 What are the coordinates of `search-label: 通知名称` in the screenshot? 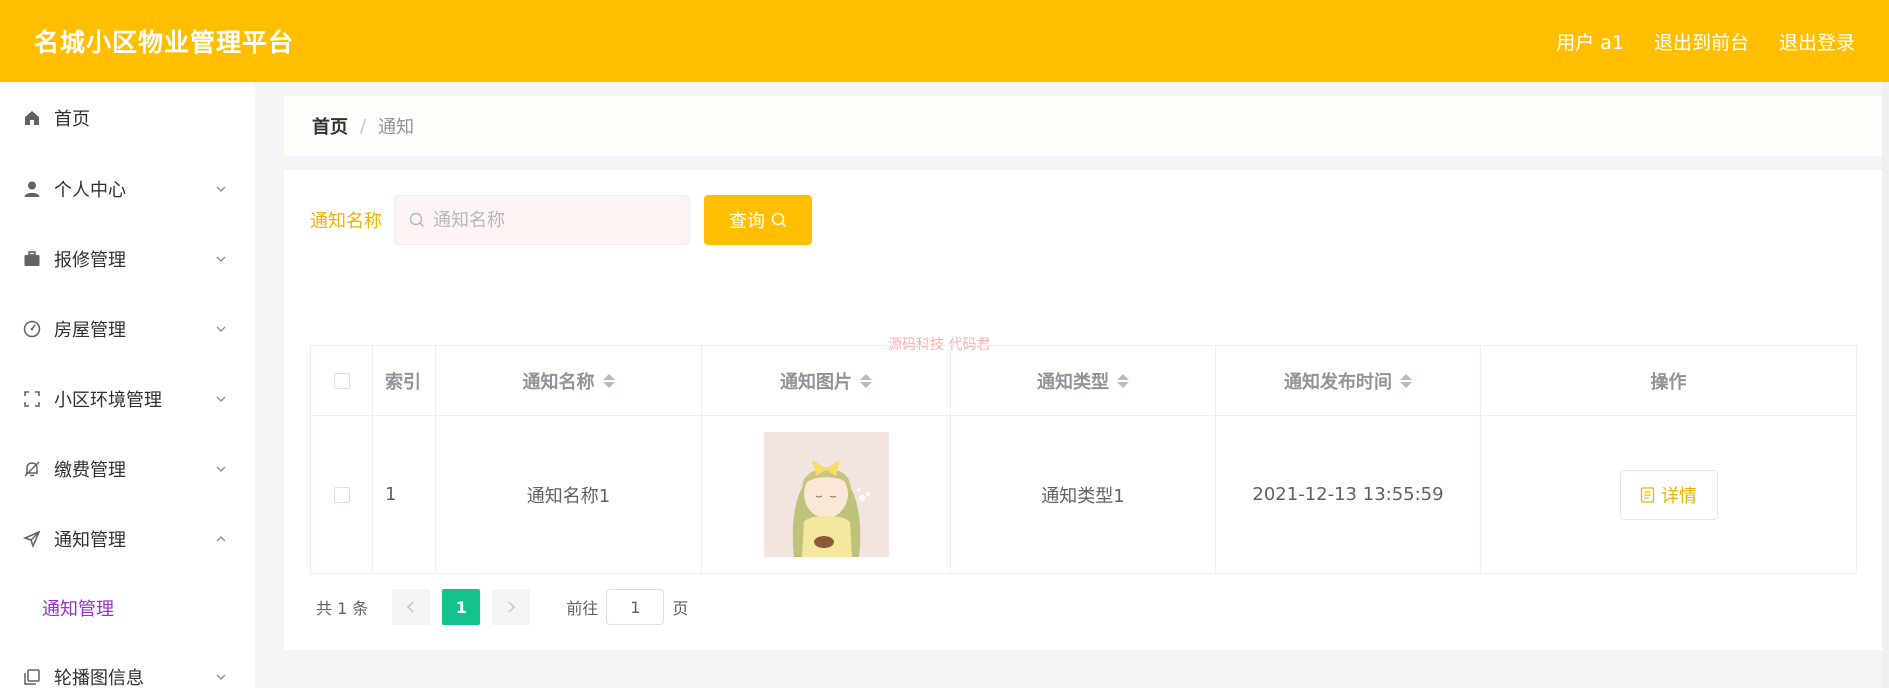 It's located at (346, 221).